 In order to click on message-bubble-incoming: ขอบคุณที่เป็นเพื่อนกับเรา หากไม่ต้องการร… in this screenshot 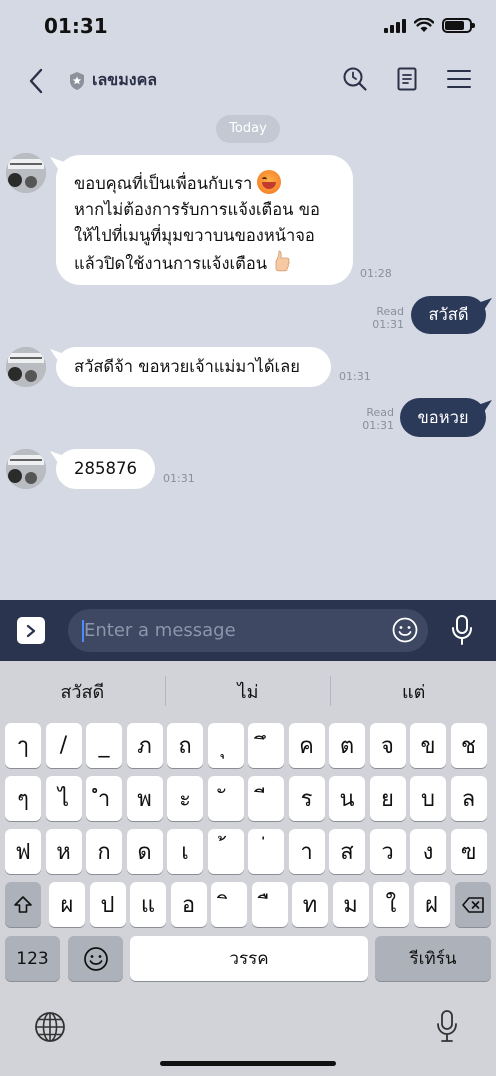, I will do `click(204, 220)`.